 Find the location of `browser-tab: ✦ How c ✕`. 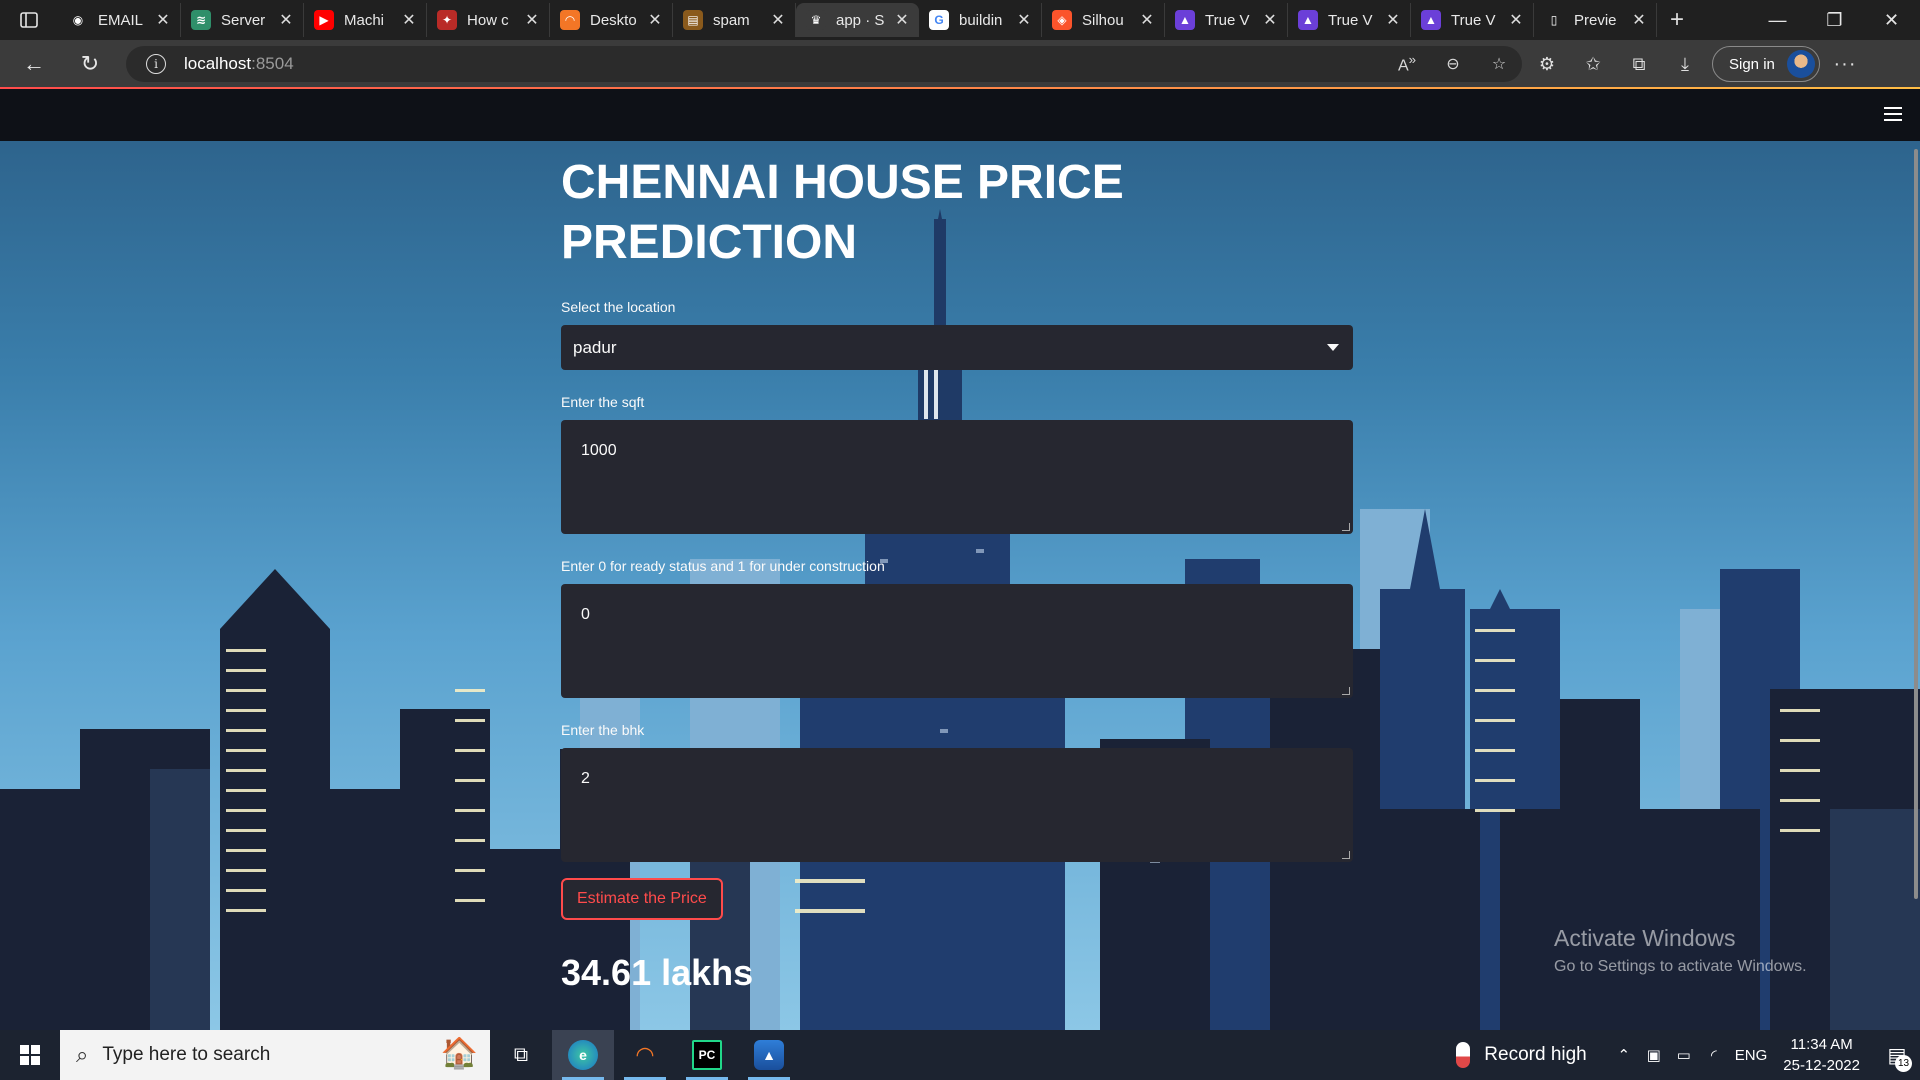

browser-tab: ✦ How c ✕ is located at coordinates (488, 20).